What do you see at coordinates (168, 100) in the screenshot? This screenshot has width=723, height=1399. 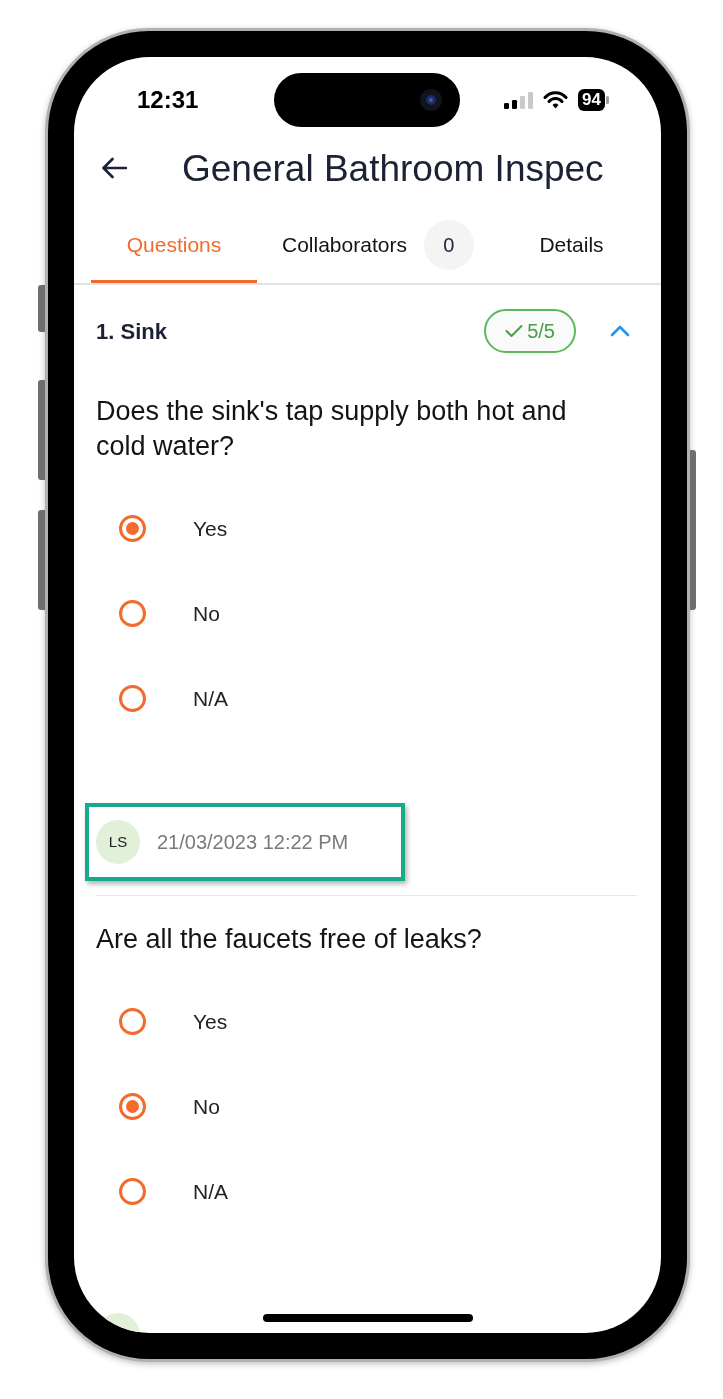 I see `status-time: 12:31` at bounding box center [168, 100].